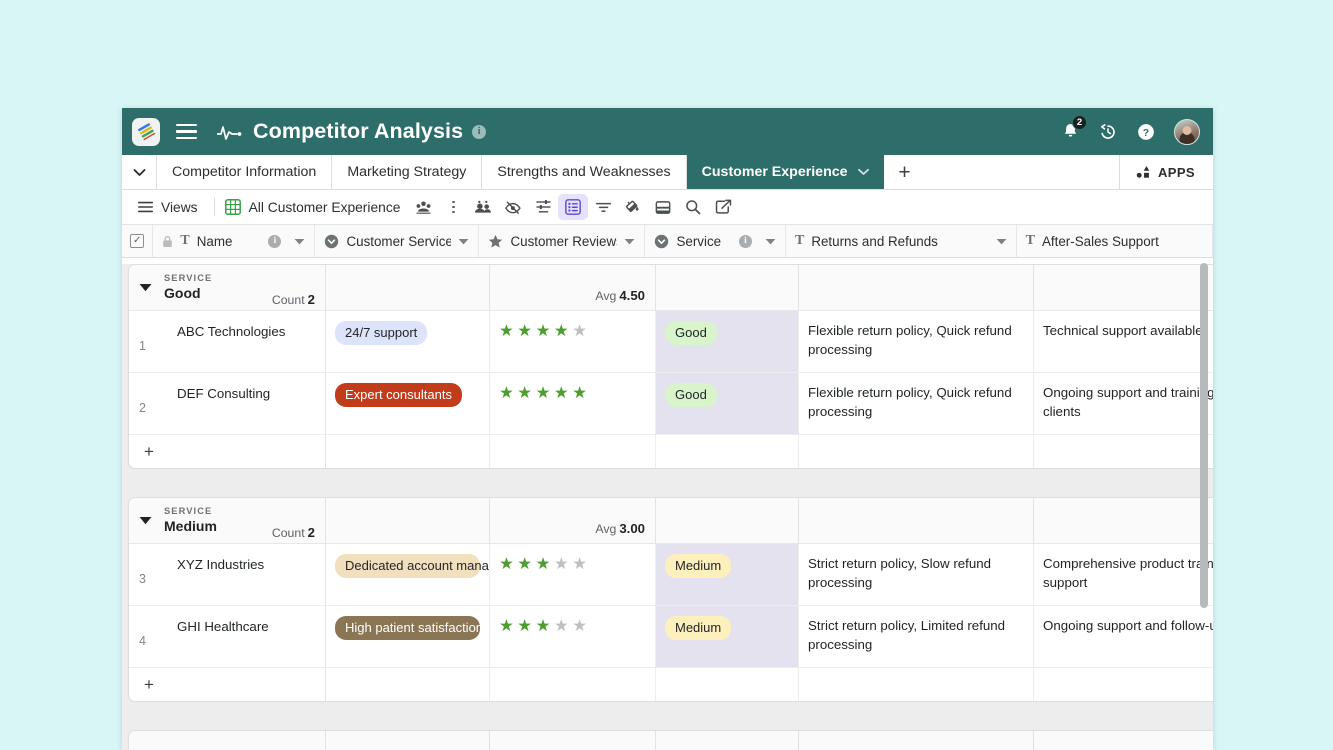 The image size is (1333, 750). I want to click on history-undo-icon, so click(1108, 132).